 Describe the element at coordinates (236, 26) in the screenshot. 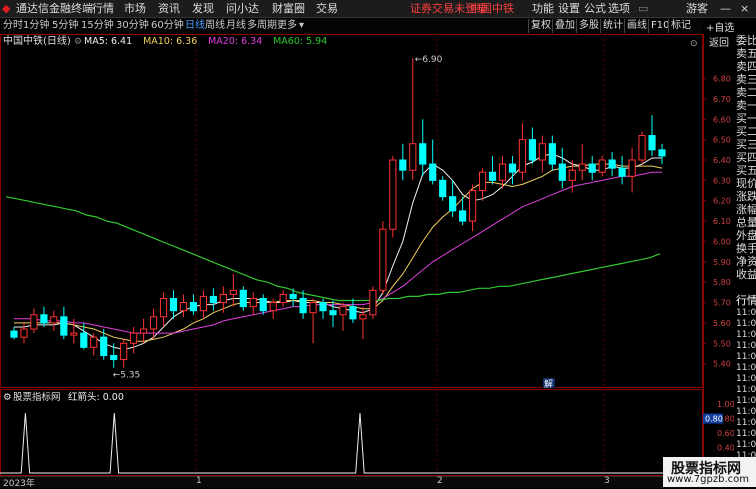

I see `period-monthly: 月线` at that location.